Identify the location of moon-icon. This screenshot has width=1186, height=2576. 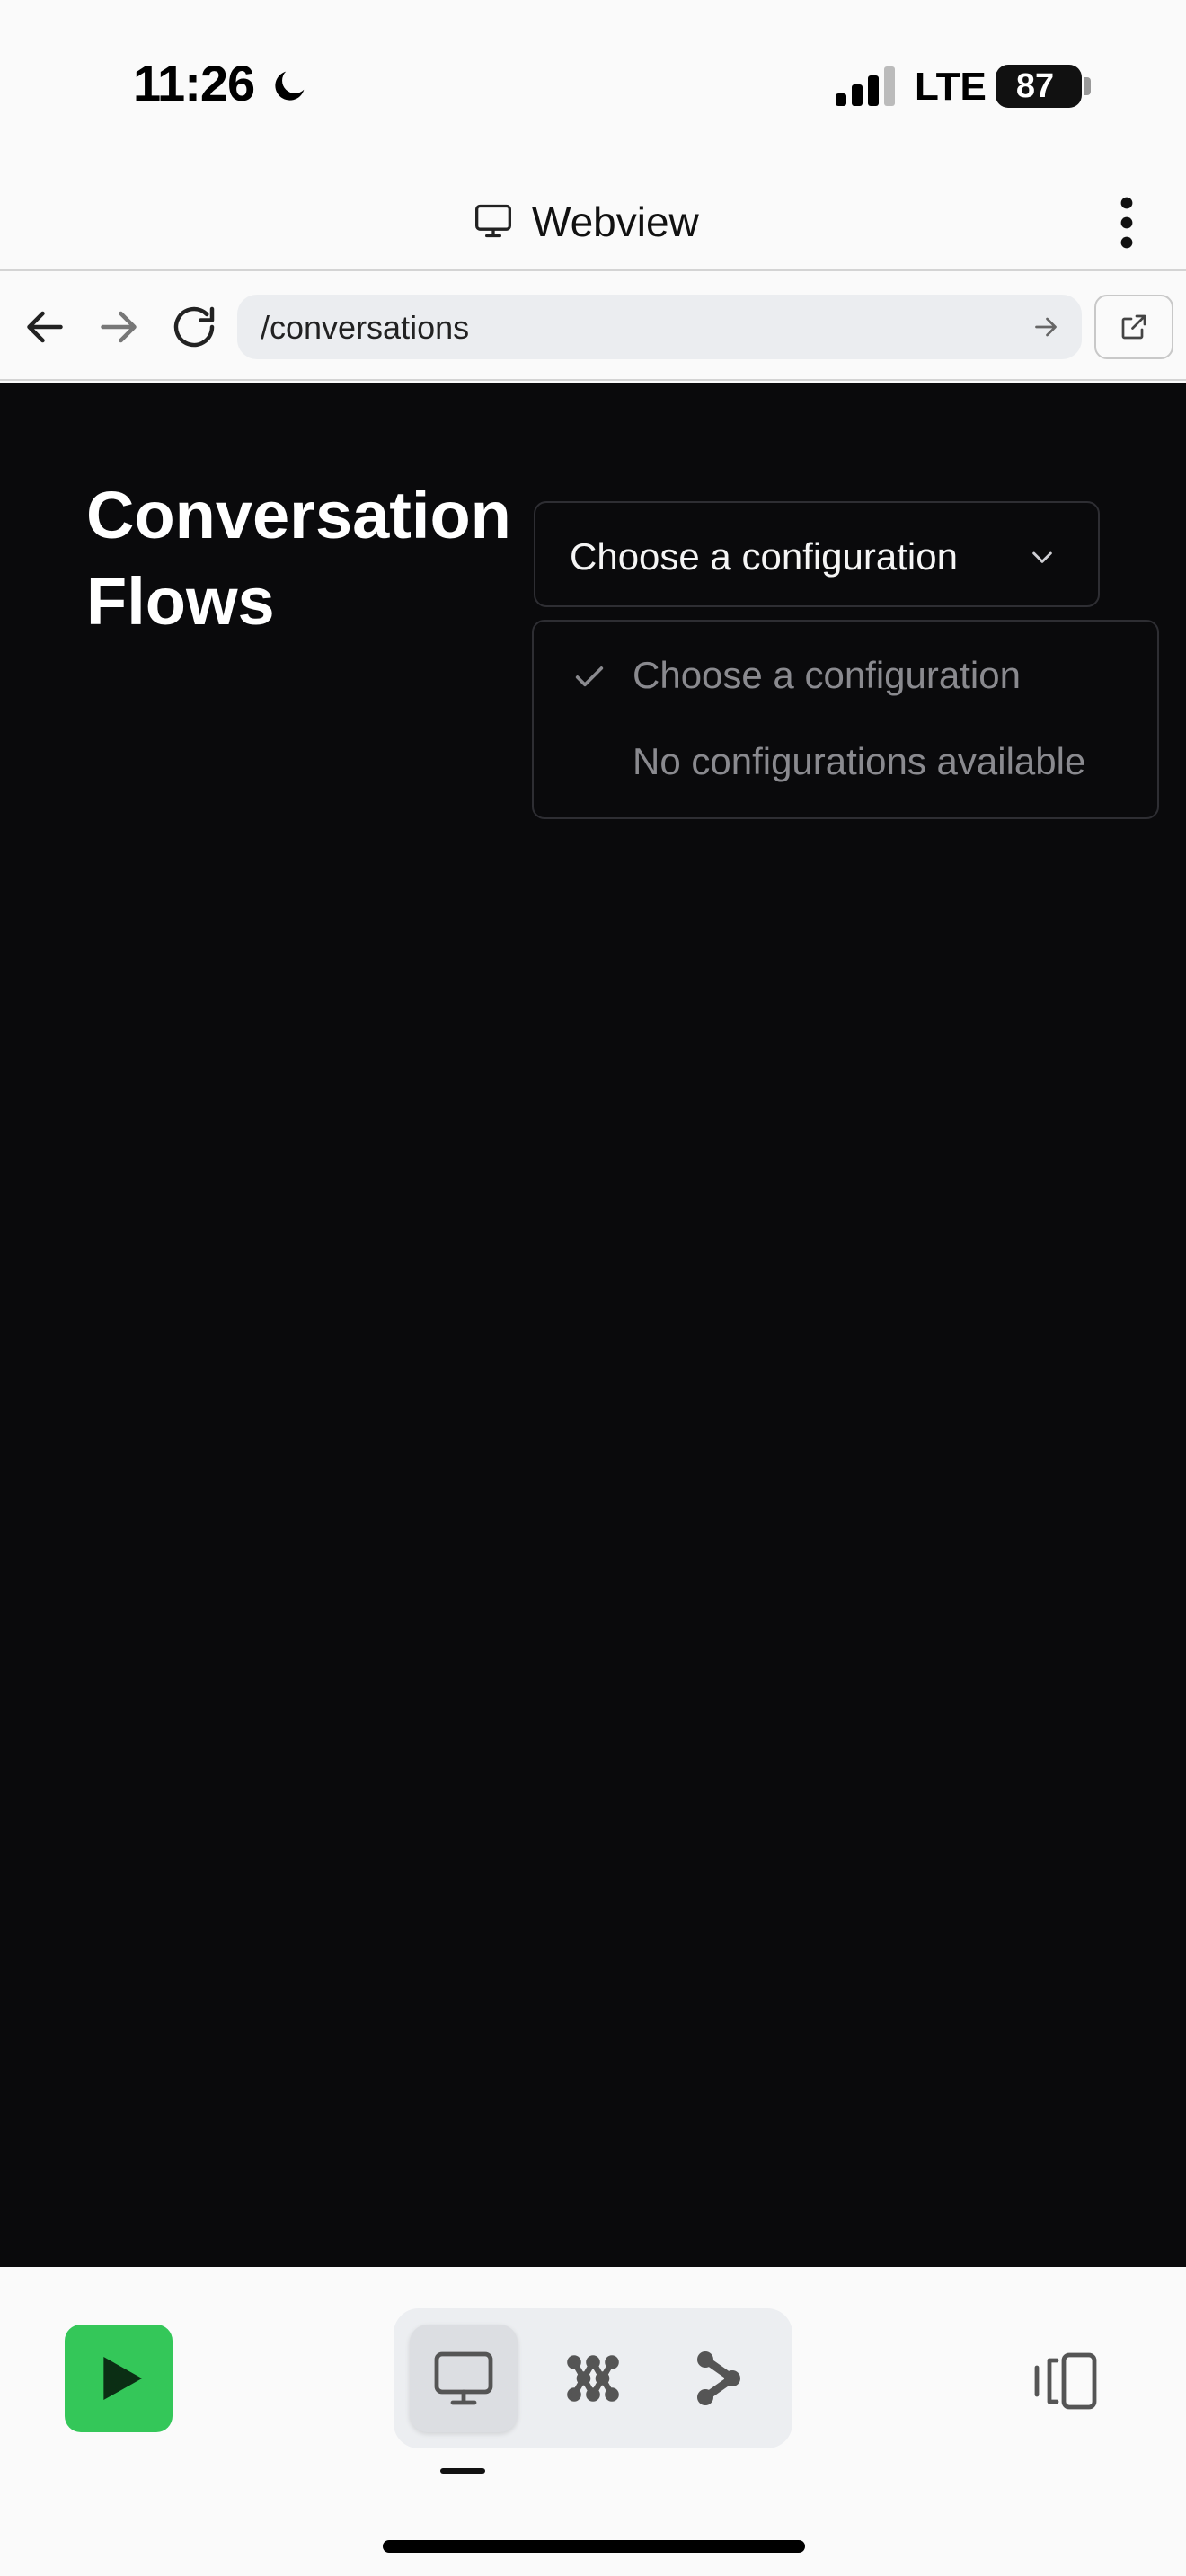
(290, 86).